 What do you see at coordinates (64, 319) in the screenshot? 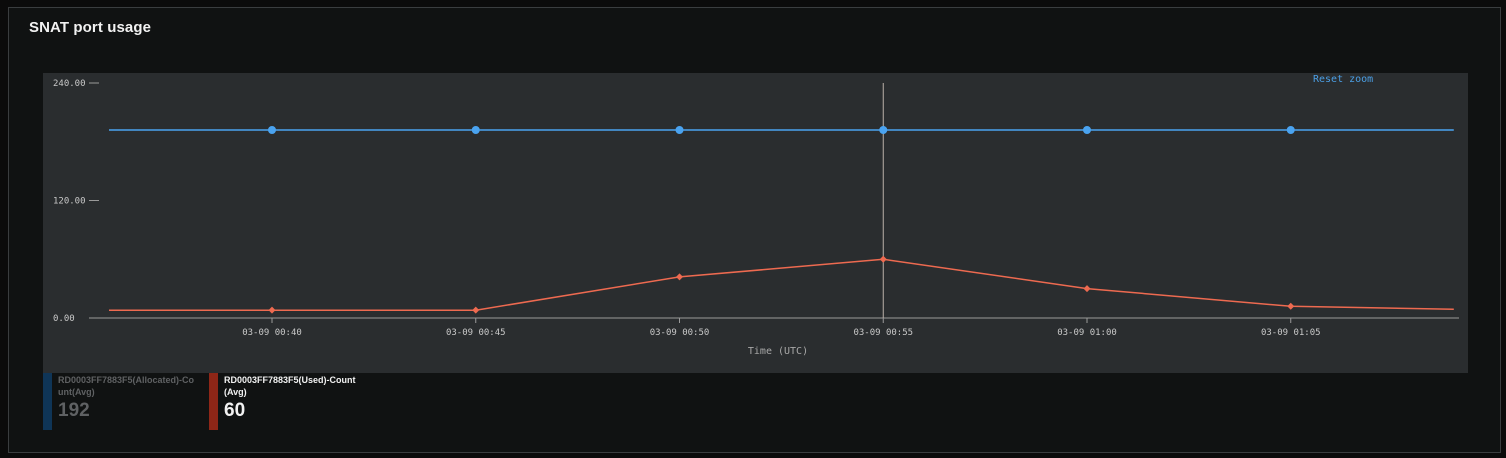
I see `y-tick-label: 0.00` at bounding box center [64, 319].